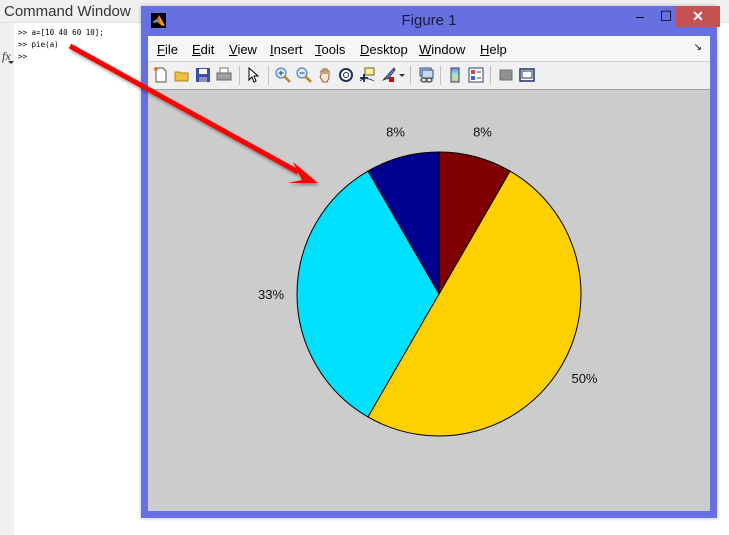  I want to click on colorbar-icon, so click(455, 75).